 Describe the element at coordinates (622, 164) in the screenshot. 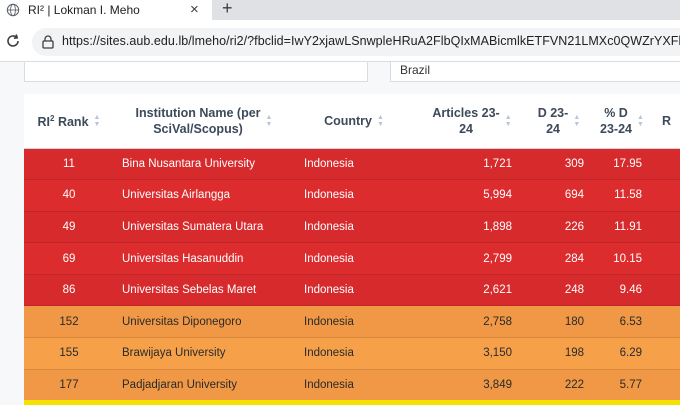

I see `pct-d-cell: 17.95` at that location.